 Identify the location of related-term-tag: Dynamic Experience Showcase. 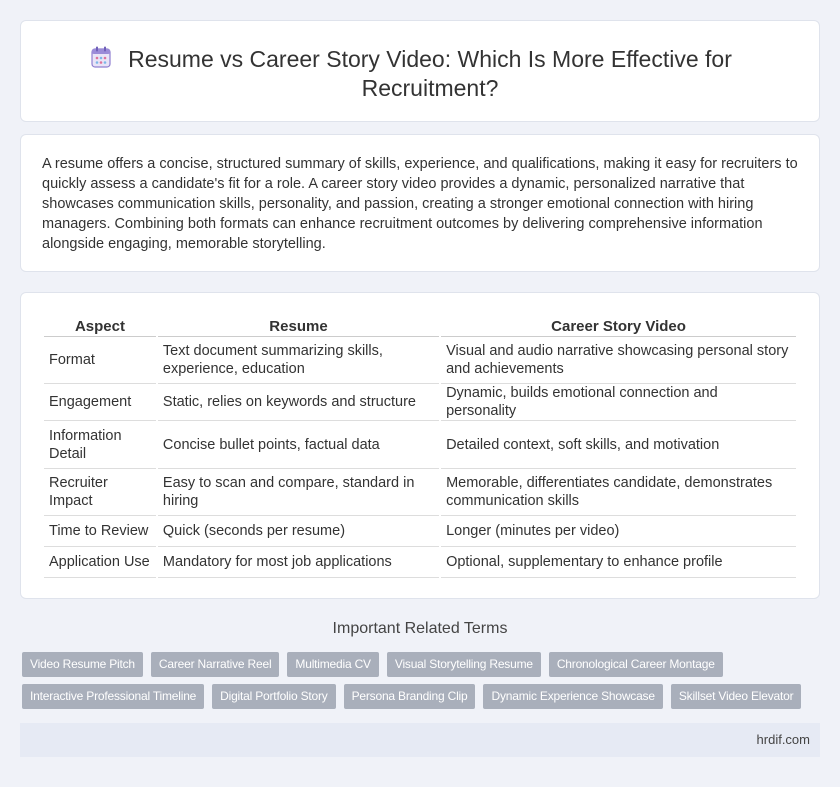
(573, 696).